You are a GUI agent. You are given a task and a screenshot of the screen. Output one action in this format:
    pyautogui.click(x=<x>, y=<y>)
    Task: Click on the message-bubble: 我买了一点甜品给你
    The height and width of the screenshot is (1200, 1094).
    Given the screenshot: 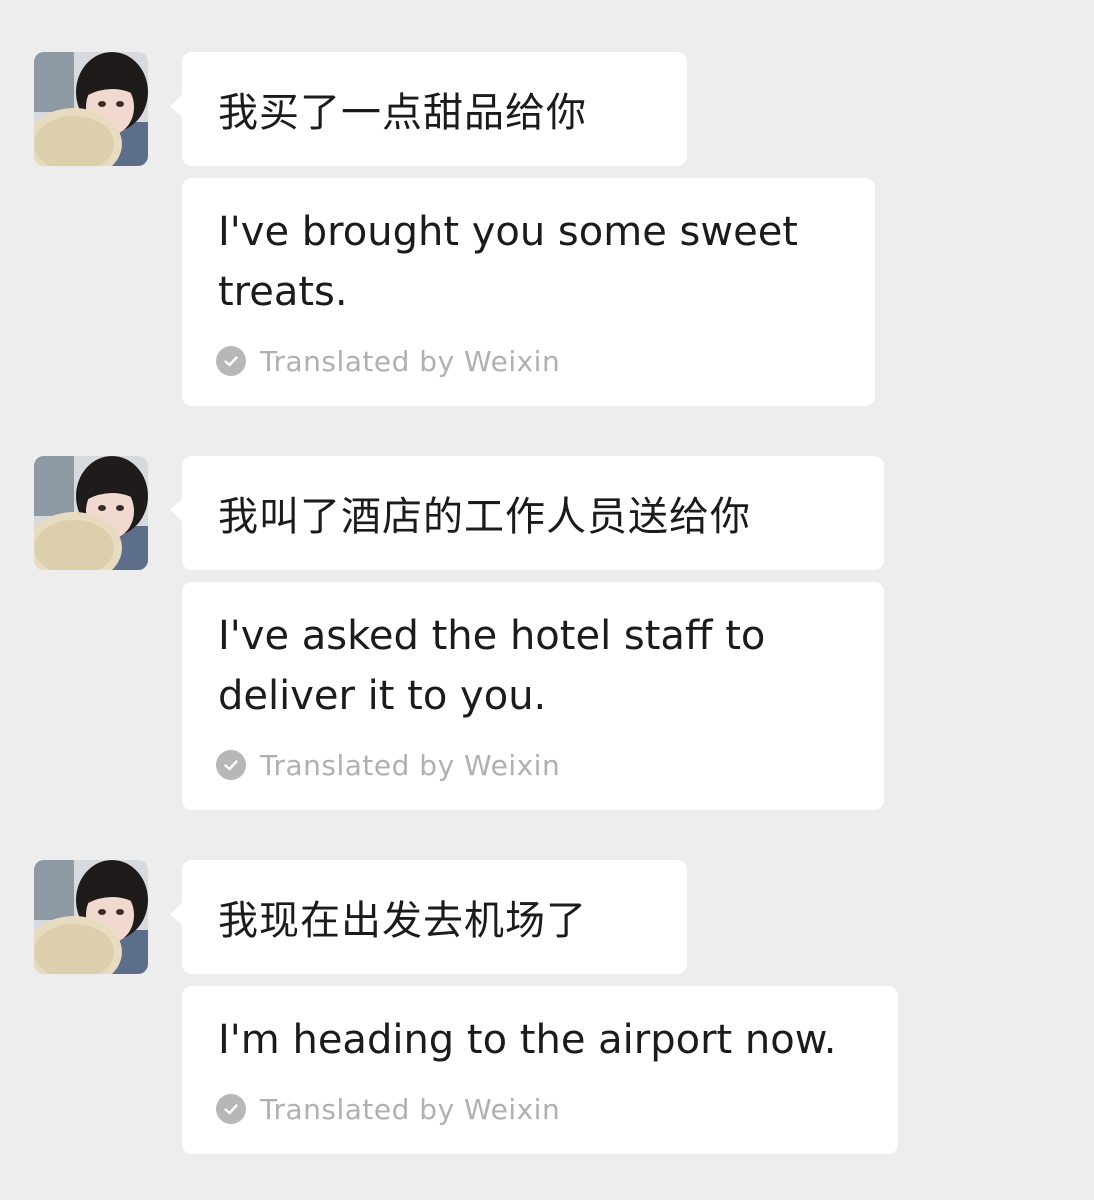 What is the action you would take?
    pyautogui.click(x=428, y=109)
    